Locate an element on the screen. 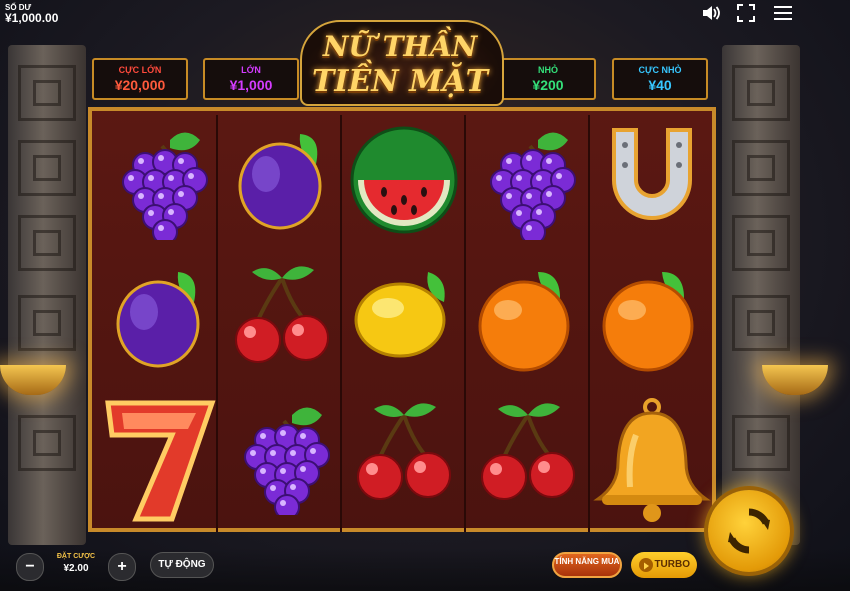 This screenshot has height=591, width=850. jackpot-grand: CỰC LỚN ¥20,000 is located at coordinates (140, 79).